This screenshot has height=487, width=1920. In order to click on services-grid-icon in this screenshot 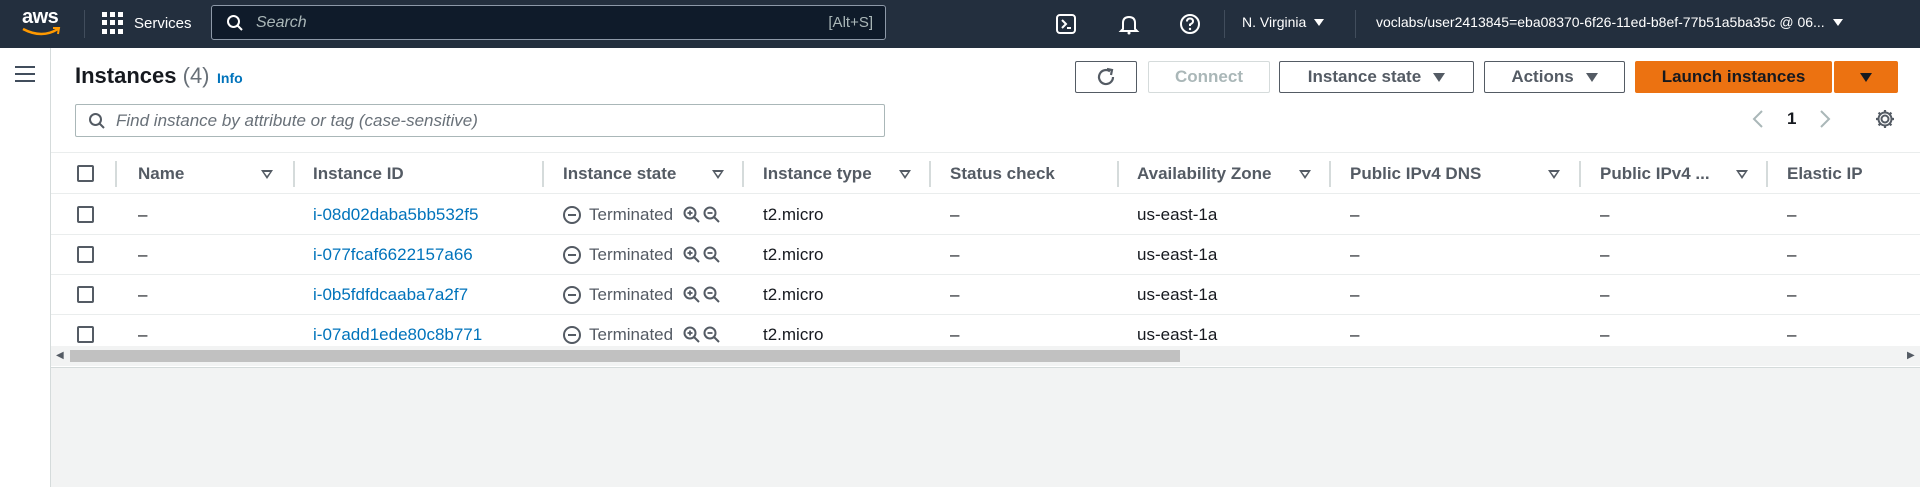, I will do `click(113, 23)`.